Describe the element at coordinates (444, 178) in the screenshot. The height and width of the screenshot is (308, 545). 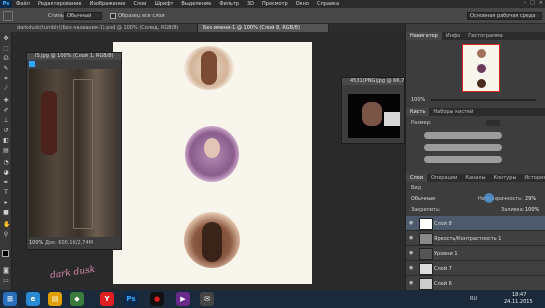
I see `tab-actions: Операции` at that location.